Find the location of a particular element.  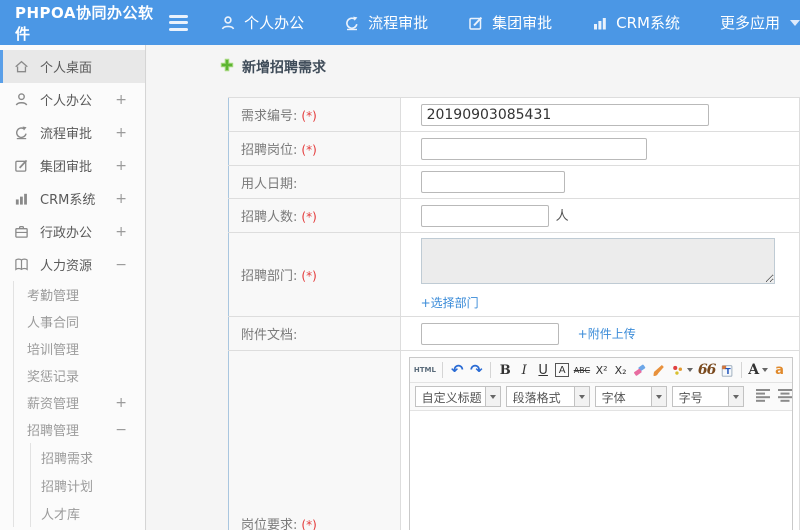

eraser-icon is located at coordinates (640, 370).